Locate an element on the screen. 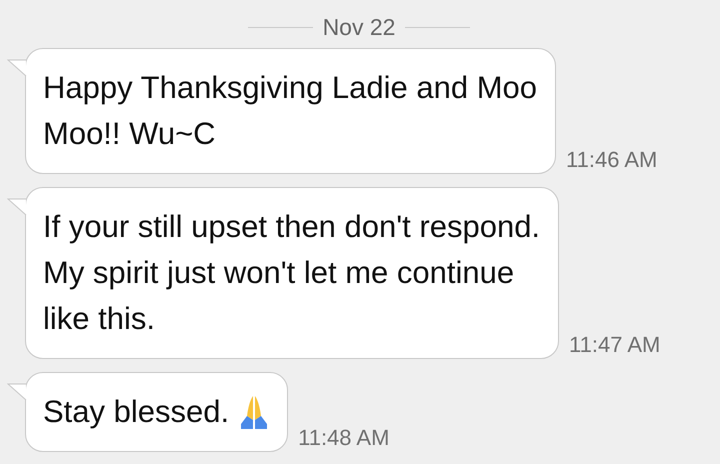 This screenshot has height=464, width=720. message-time: 11:47 AM is located at coordinates (614, 345).